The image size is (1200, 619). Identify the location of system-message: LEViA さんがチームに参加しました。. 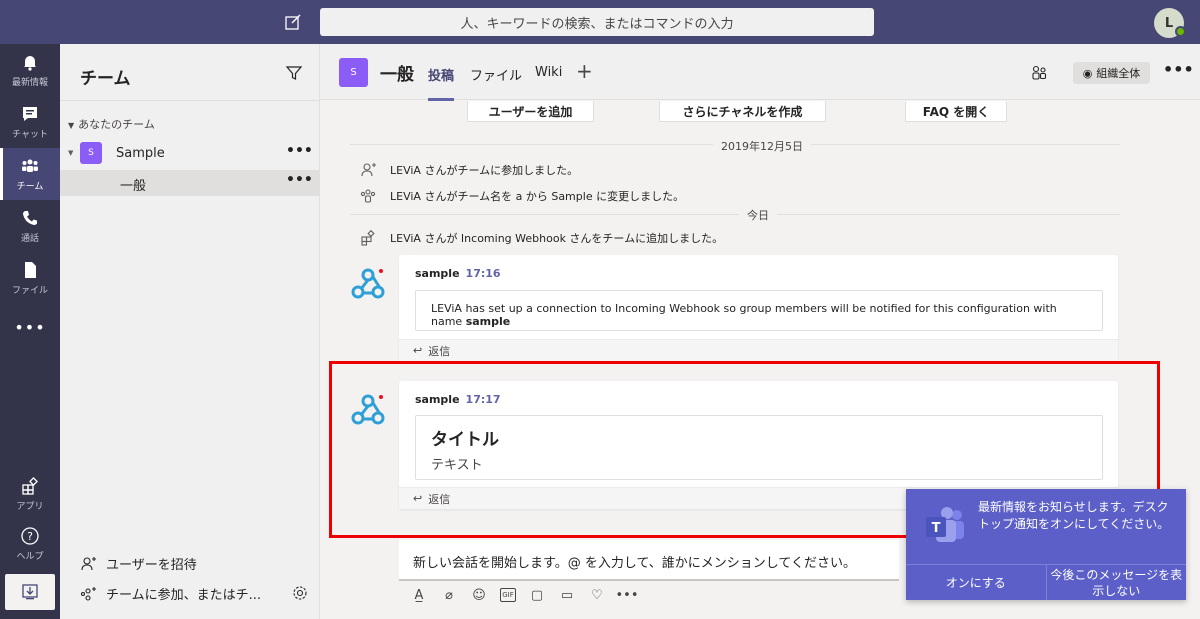
(469, 170).